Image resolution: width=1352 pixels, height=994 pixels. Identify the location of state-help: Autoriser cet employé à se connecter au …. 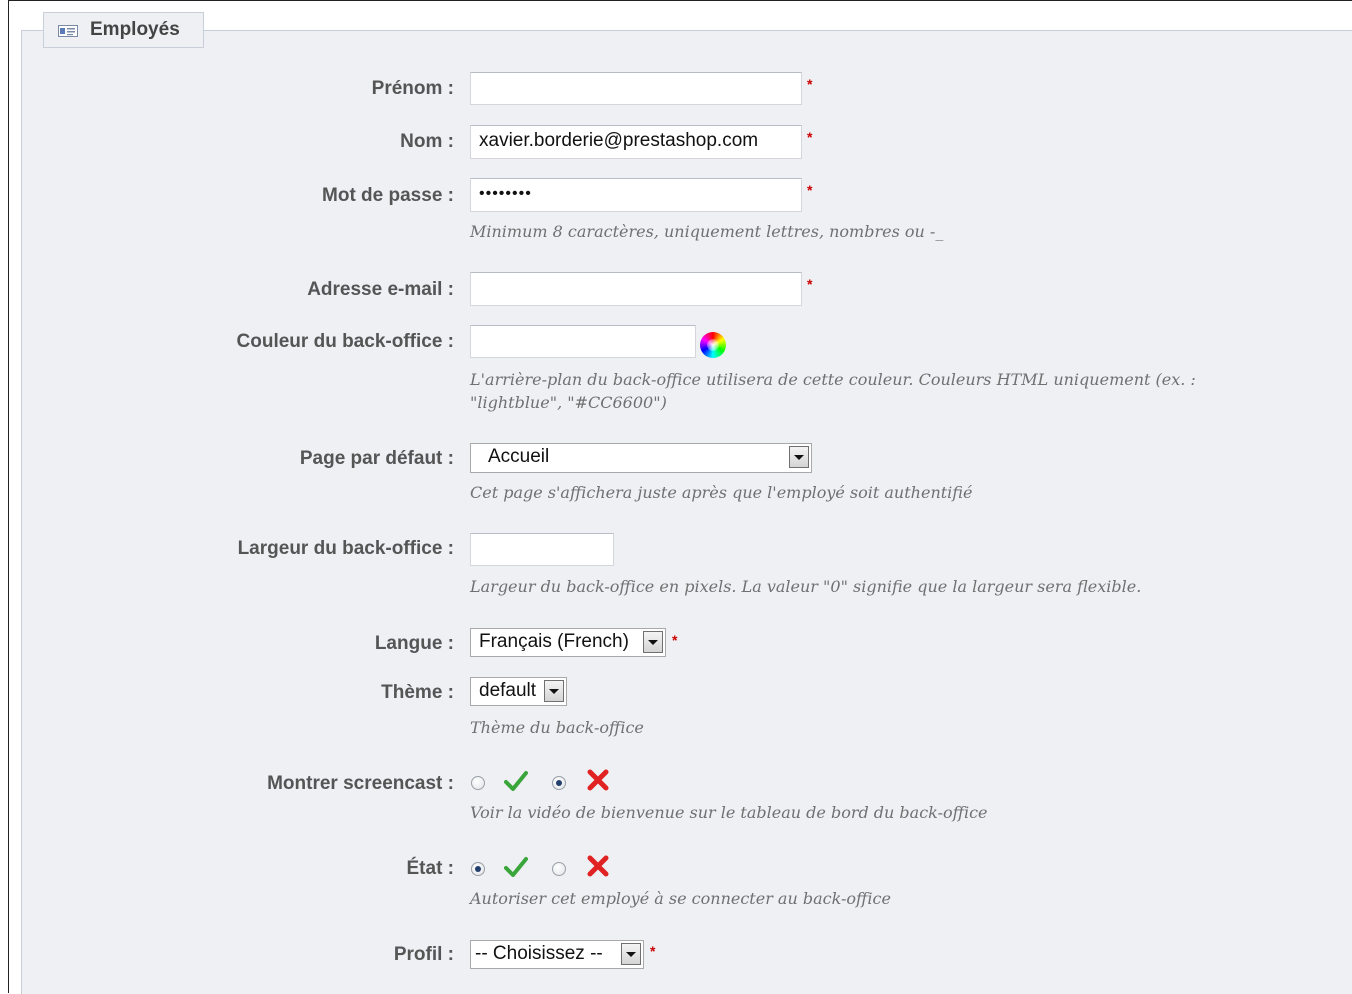
(680, 898).